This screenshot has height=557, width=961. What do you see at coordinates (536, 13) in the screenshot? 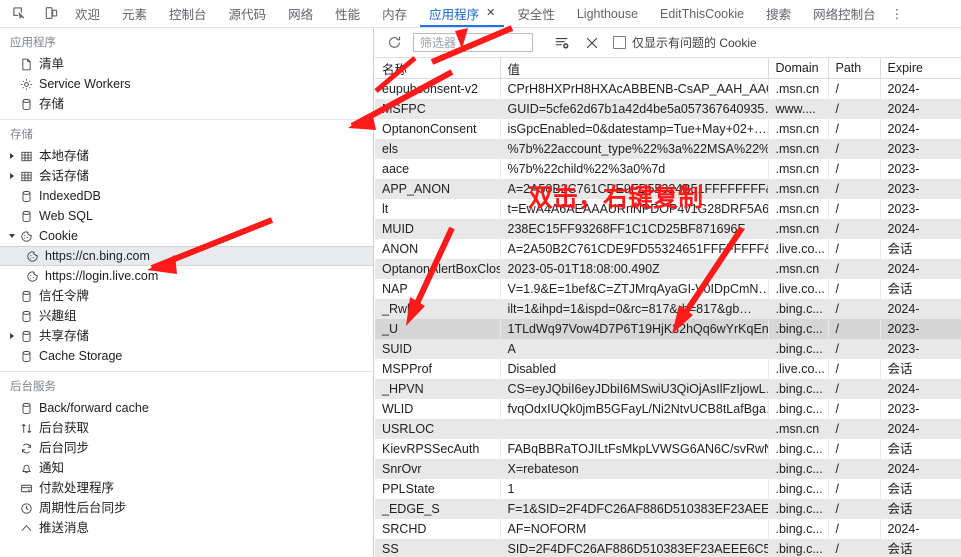
I see `tab-security: 安全性` at bounding box center [536, 13].